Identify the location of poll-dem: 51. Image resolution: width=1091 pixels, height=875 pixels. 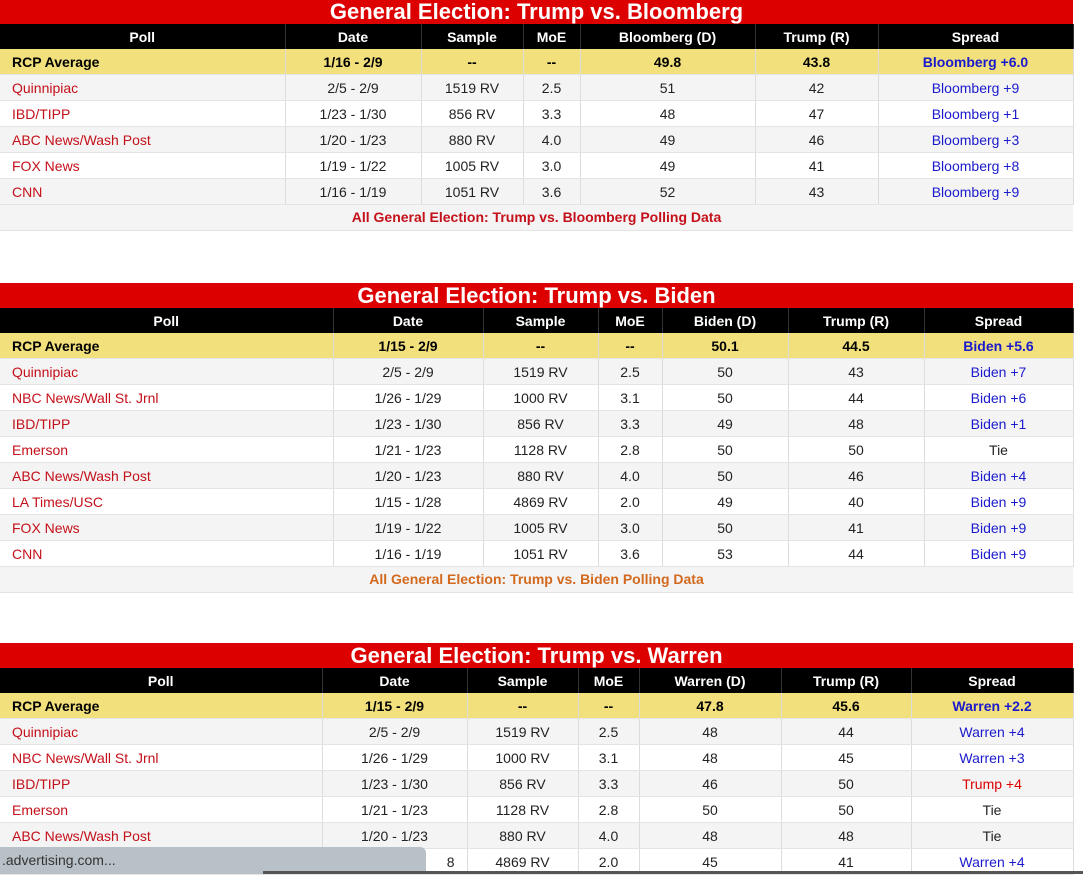
(668, 87).